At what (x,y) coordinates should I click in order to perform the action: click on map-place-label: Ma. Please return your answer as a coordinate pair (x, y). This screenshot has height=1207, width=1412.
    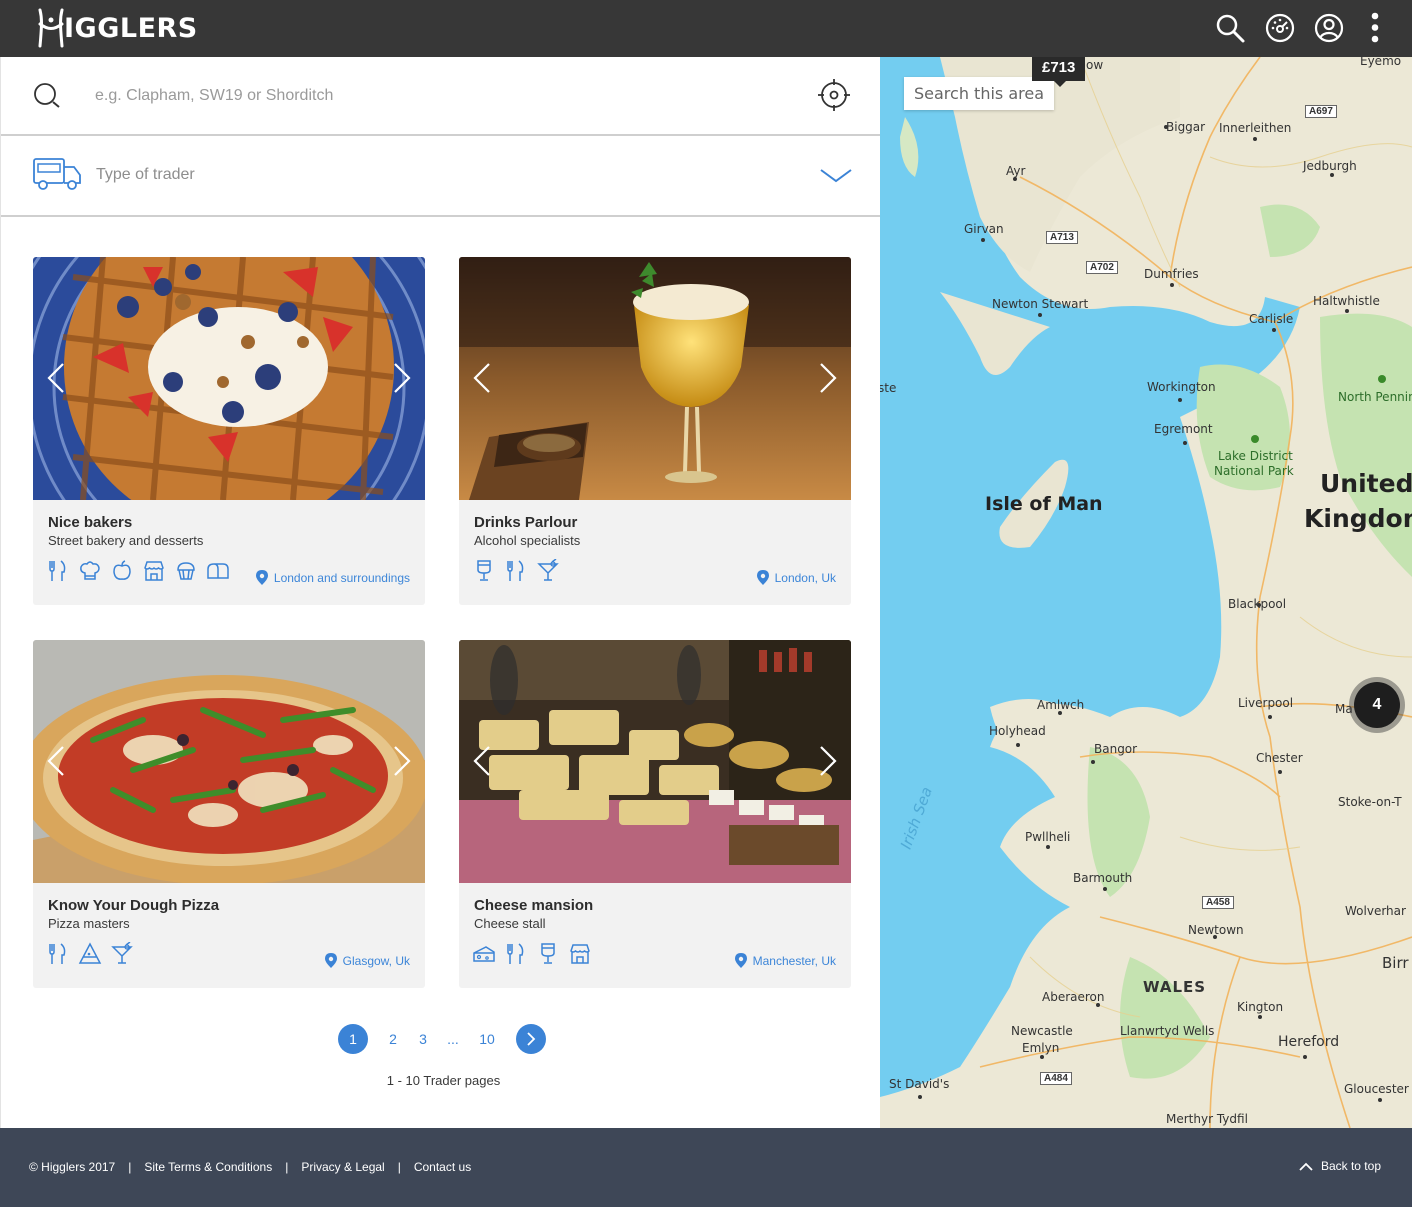
    Looking at the image, I should click on (1344, 709).